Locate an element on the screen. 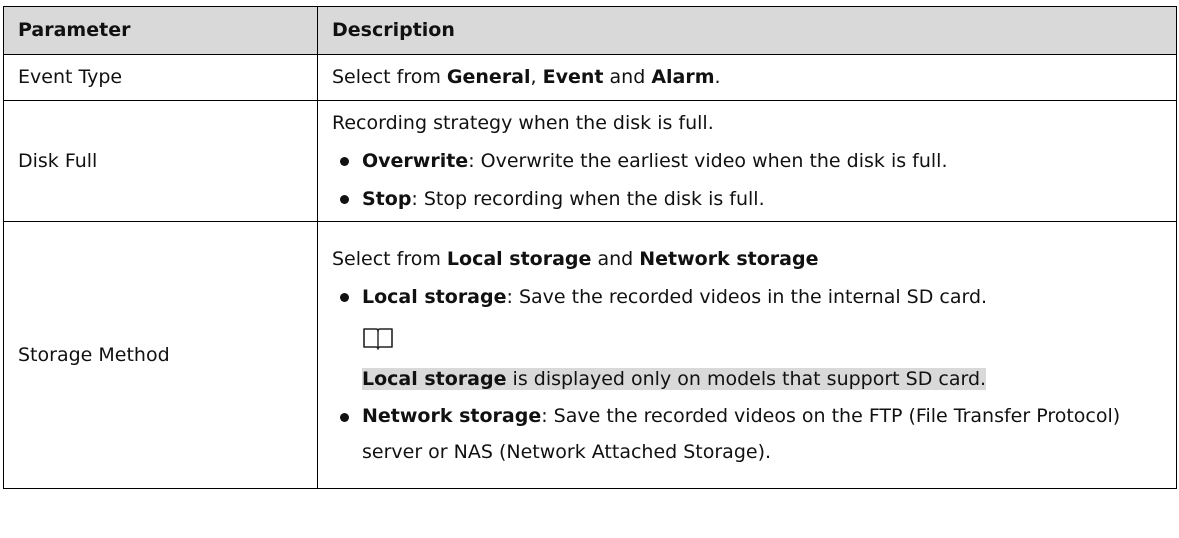  table-header-row: Parameter Description is located at coordinates (590, 30).